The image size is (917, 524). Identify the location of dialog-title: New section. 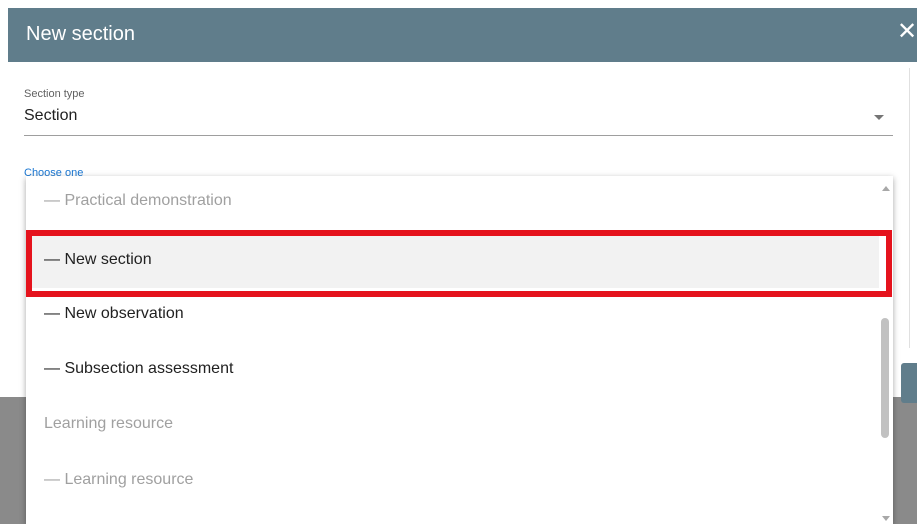
(80, 34).